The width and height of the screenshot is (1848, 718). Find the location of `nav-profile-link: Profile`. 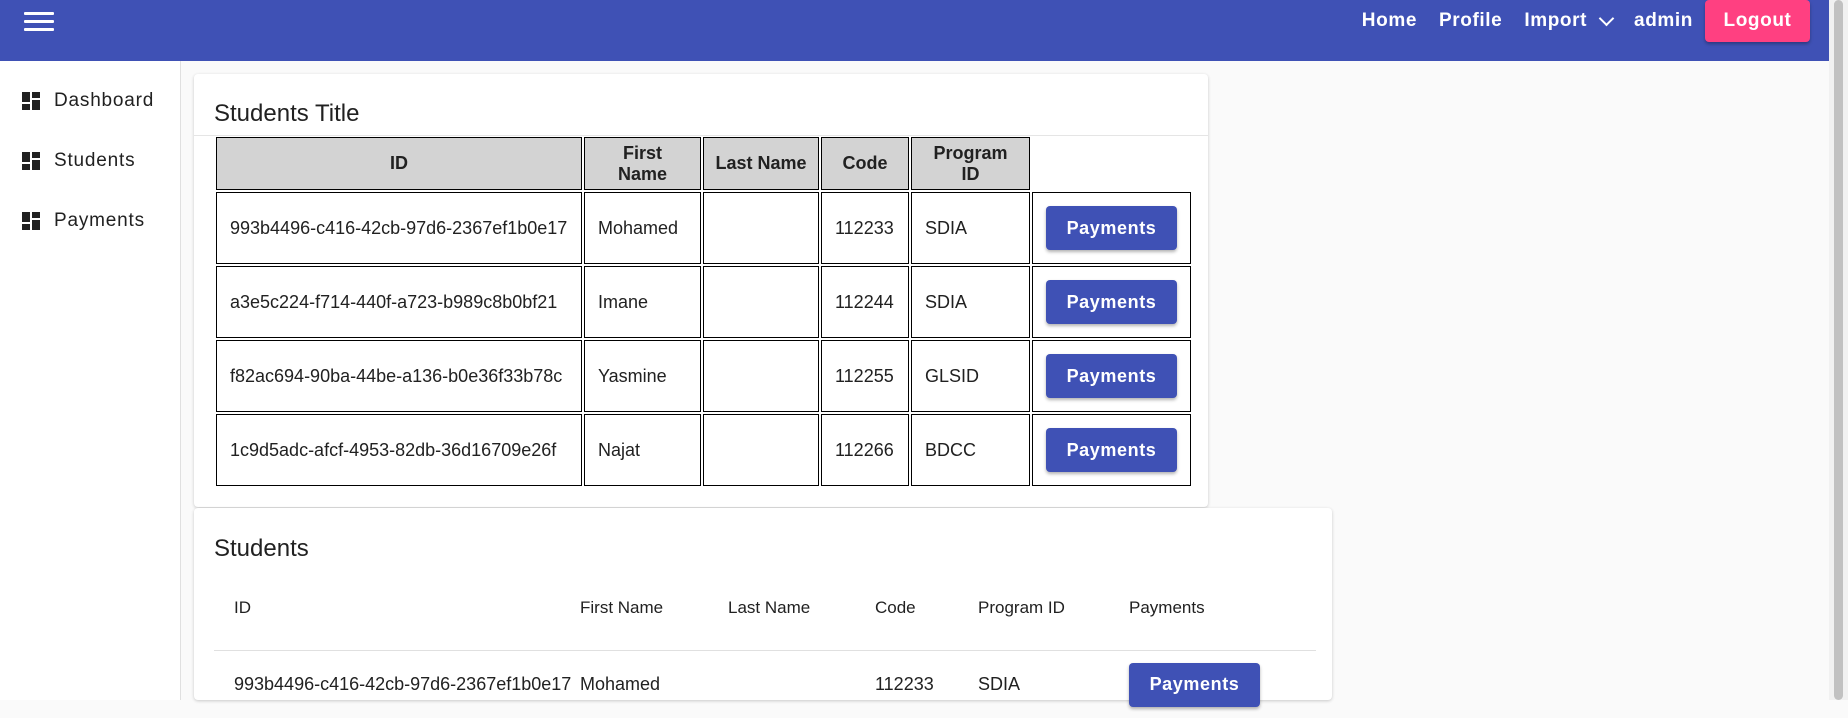

nav-profile-link: Profile is located at coordinates (1470, 21).